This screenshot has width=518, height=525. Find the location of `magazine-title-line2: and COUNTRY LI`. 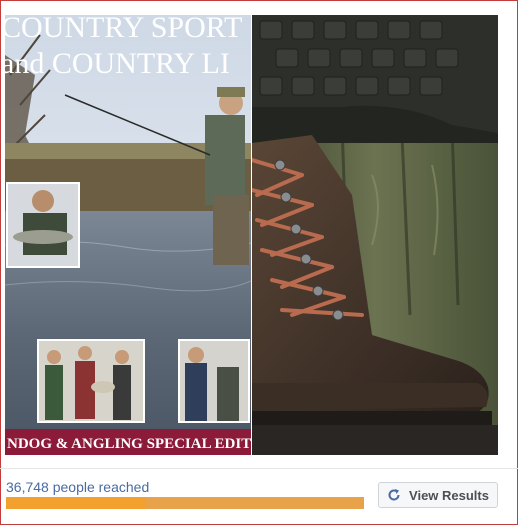

magazine-title-line2: and COUNTRY LI is located at coordinates (117, 63).